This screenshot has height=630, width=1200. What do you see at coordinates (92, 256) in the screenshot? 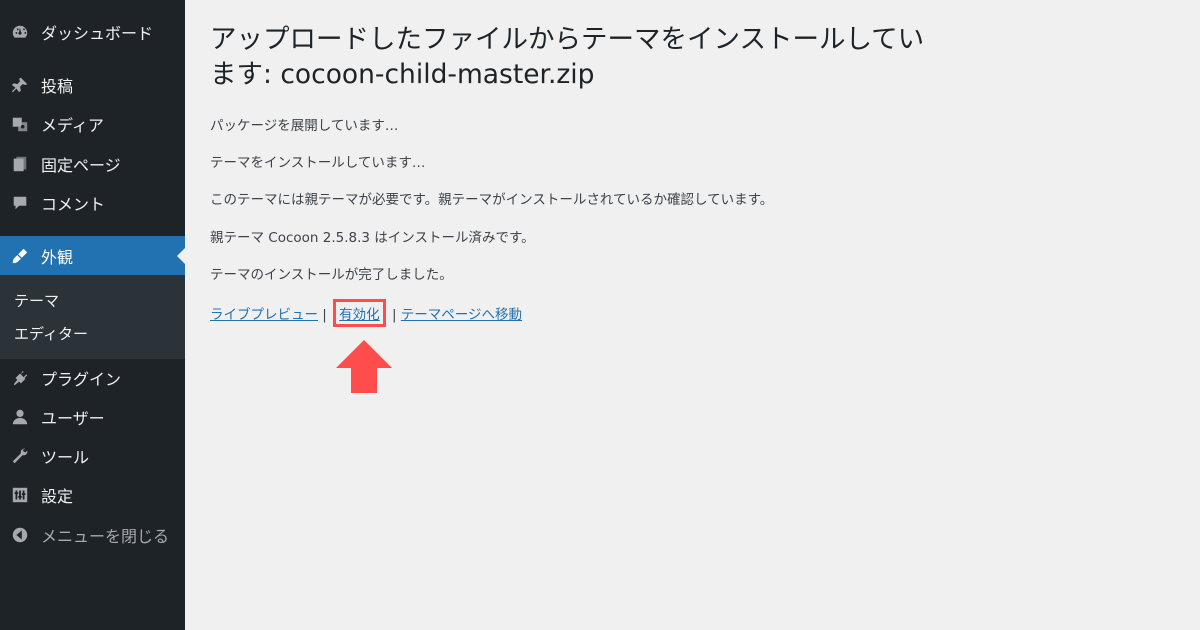
I see `sidebar-item-appearance: 外観` at bounding box center [92, 256].